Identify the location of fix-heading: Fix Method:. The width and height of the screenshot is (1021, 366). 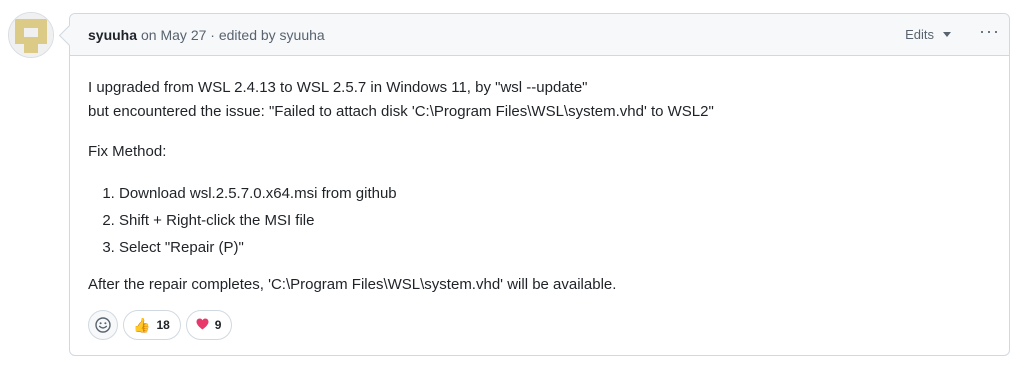
(127, 151).